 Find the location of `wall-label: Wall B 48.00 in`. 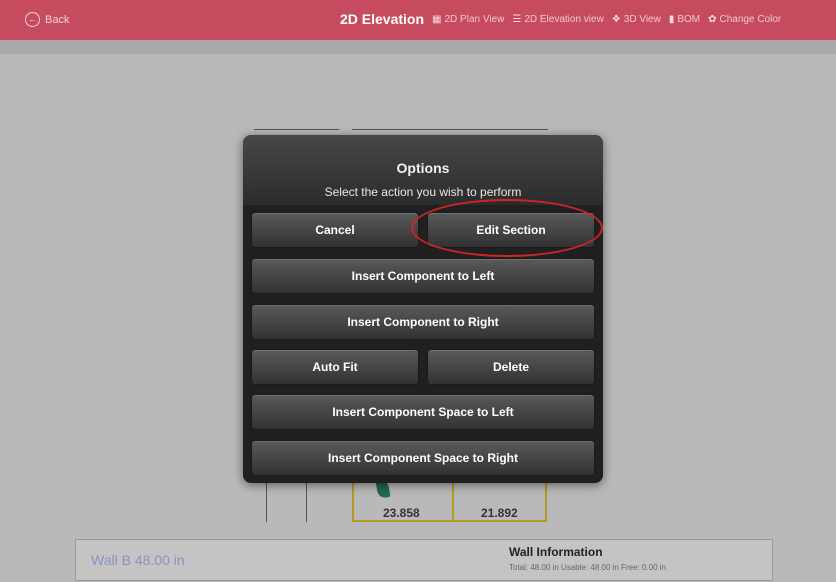

wall-label: Wall B 48.00 in is located at coordinates (138, 560).